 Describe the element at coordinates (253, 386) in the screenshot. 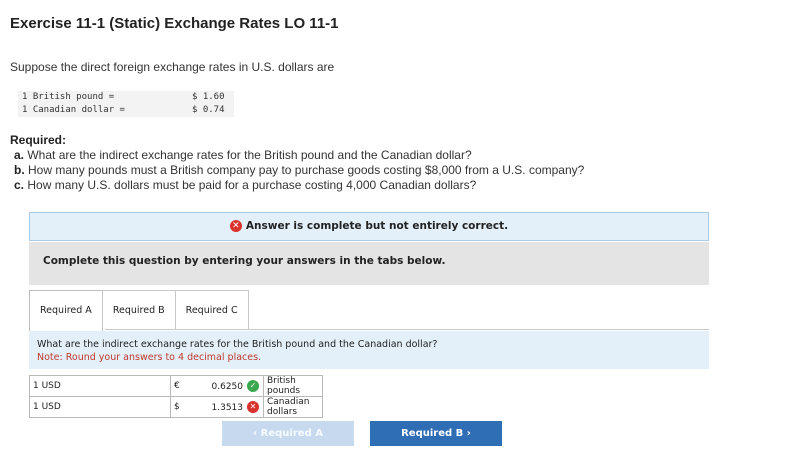

I see `check-circle-icon: ✓` at that location.